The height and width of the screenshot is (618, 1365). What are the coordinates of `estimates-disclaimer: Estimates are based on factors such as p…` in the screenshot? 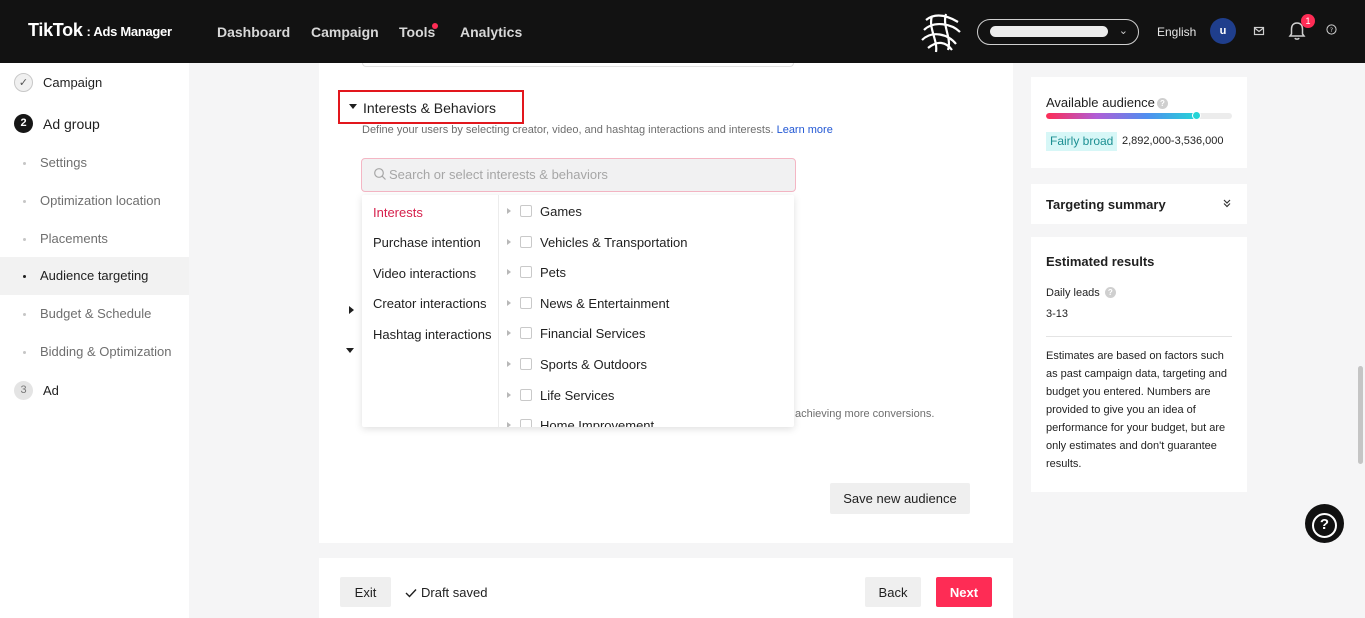 It's located at (1137, 410).